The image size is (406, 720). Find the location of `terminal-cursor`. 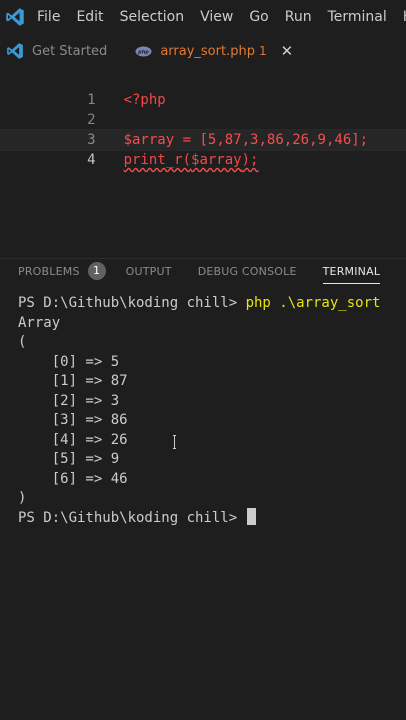

terminal-cursor is located at coordinates (251, 516).